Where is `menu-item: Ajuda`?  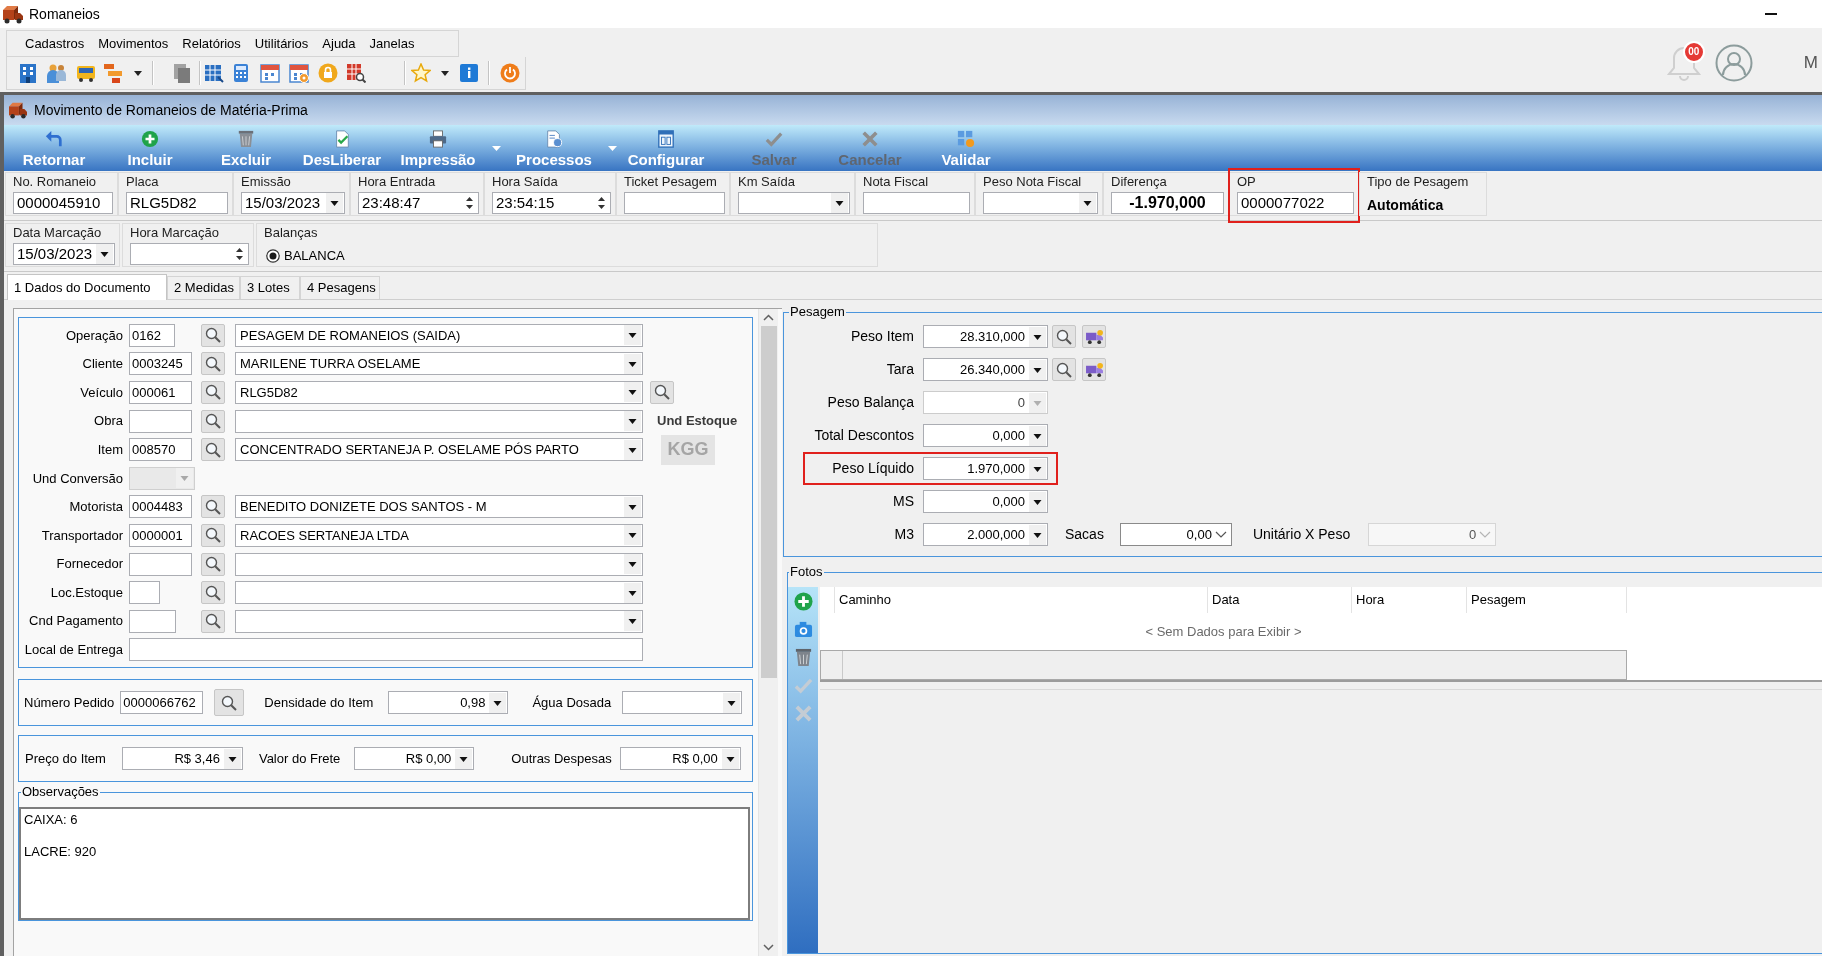 menu-item: Ajuda is located at coordinates (339, 43).